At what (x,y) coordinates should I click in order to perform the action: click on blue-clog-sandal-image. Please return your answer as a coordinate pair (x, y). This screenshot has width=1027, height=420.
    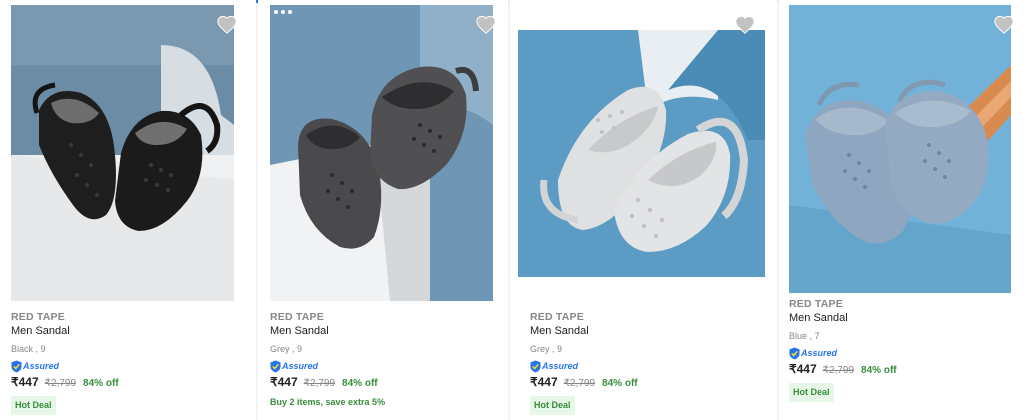
    Looking at the image, I should click on (900, 149).